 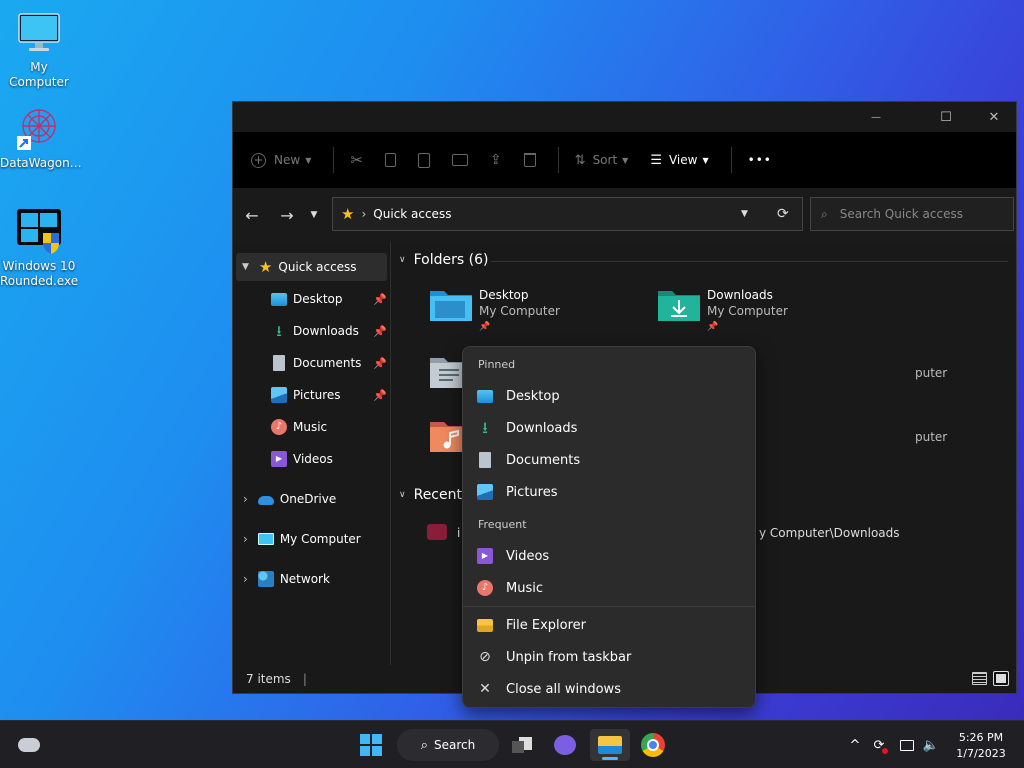 What do you see at coordinates (1001, 678) in the screenshot?
I see `tiles-view-button` at bounding box center [1001, 678].